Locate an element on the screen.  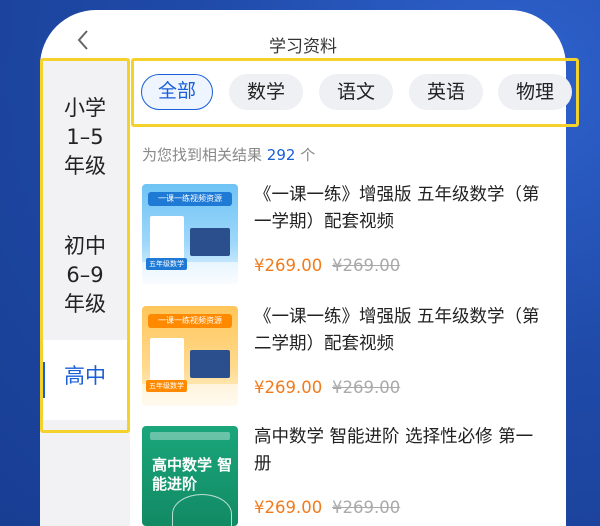
sidebar-item-label: 高中 is located at coordinates (85, 376).